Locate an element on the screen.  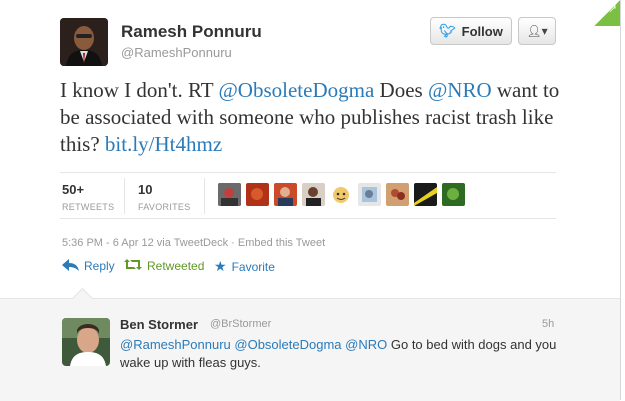
reply-author-avatar is located at coordinates (86, 342).